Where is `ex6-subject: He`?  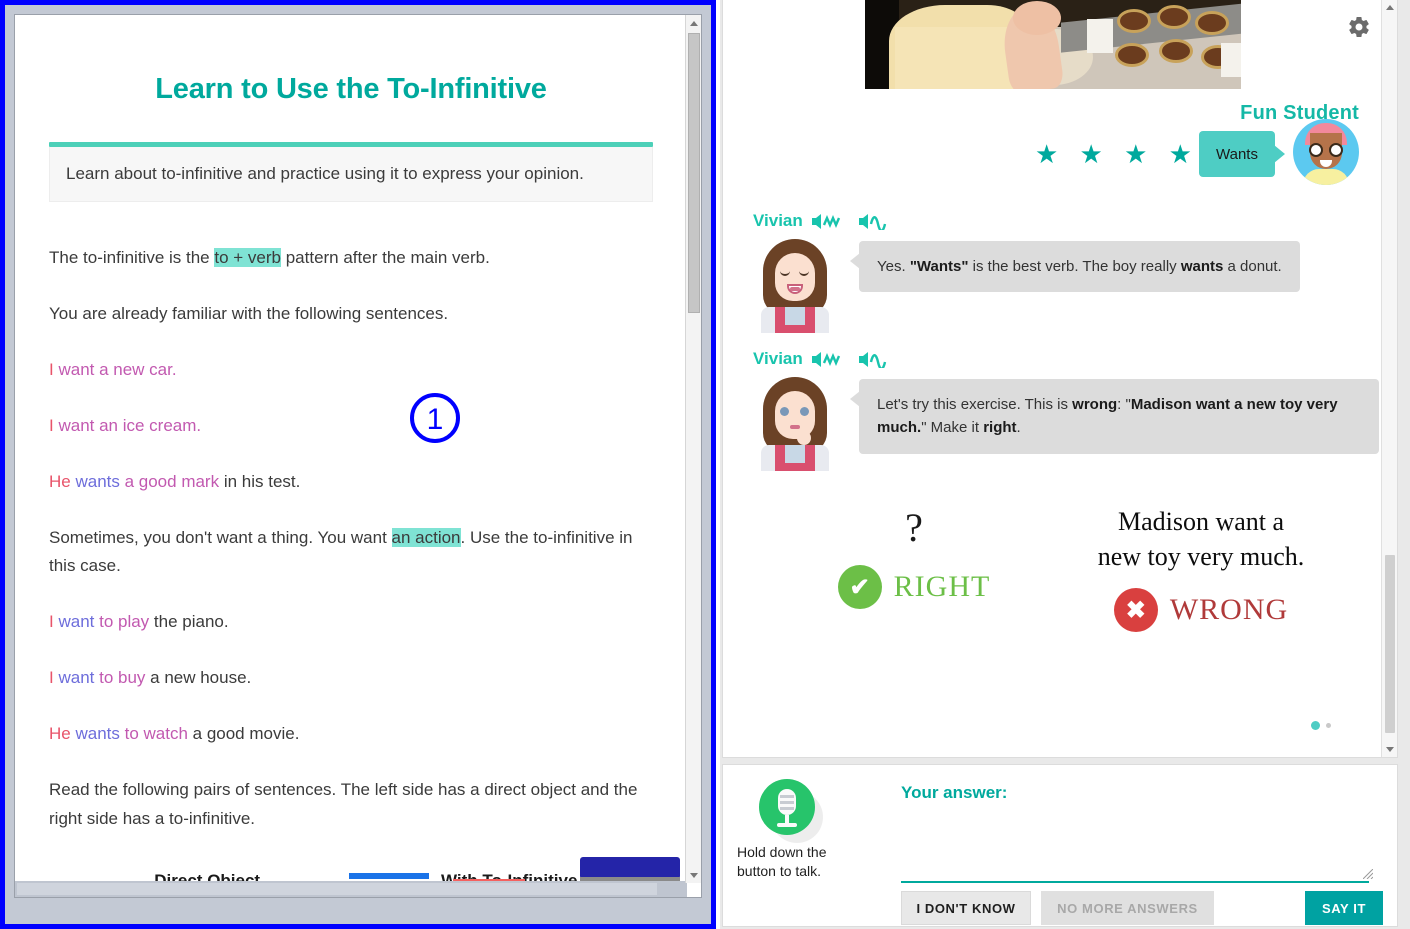
ex6-subject: He is located at coordinates (60, 734).